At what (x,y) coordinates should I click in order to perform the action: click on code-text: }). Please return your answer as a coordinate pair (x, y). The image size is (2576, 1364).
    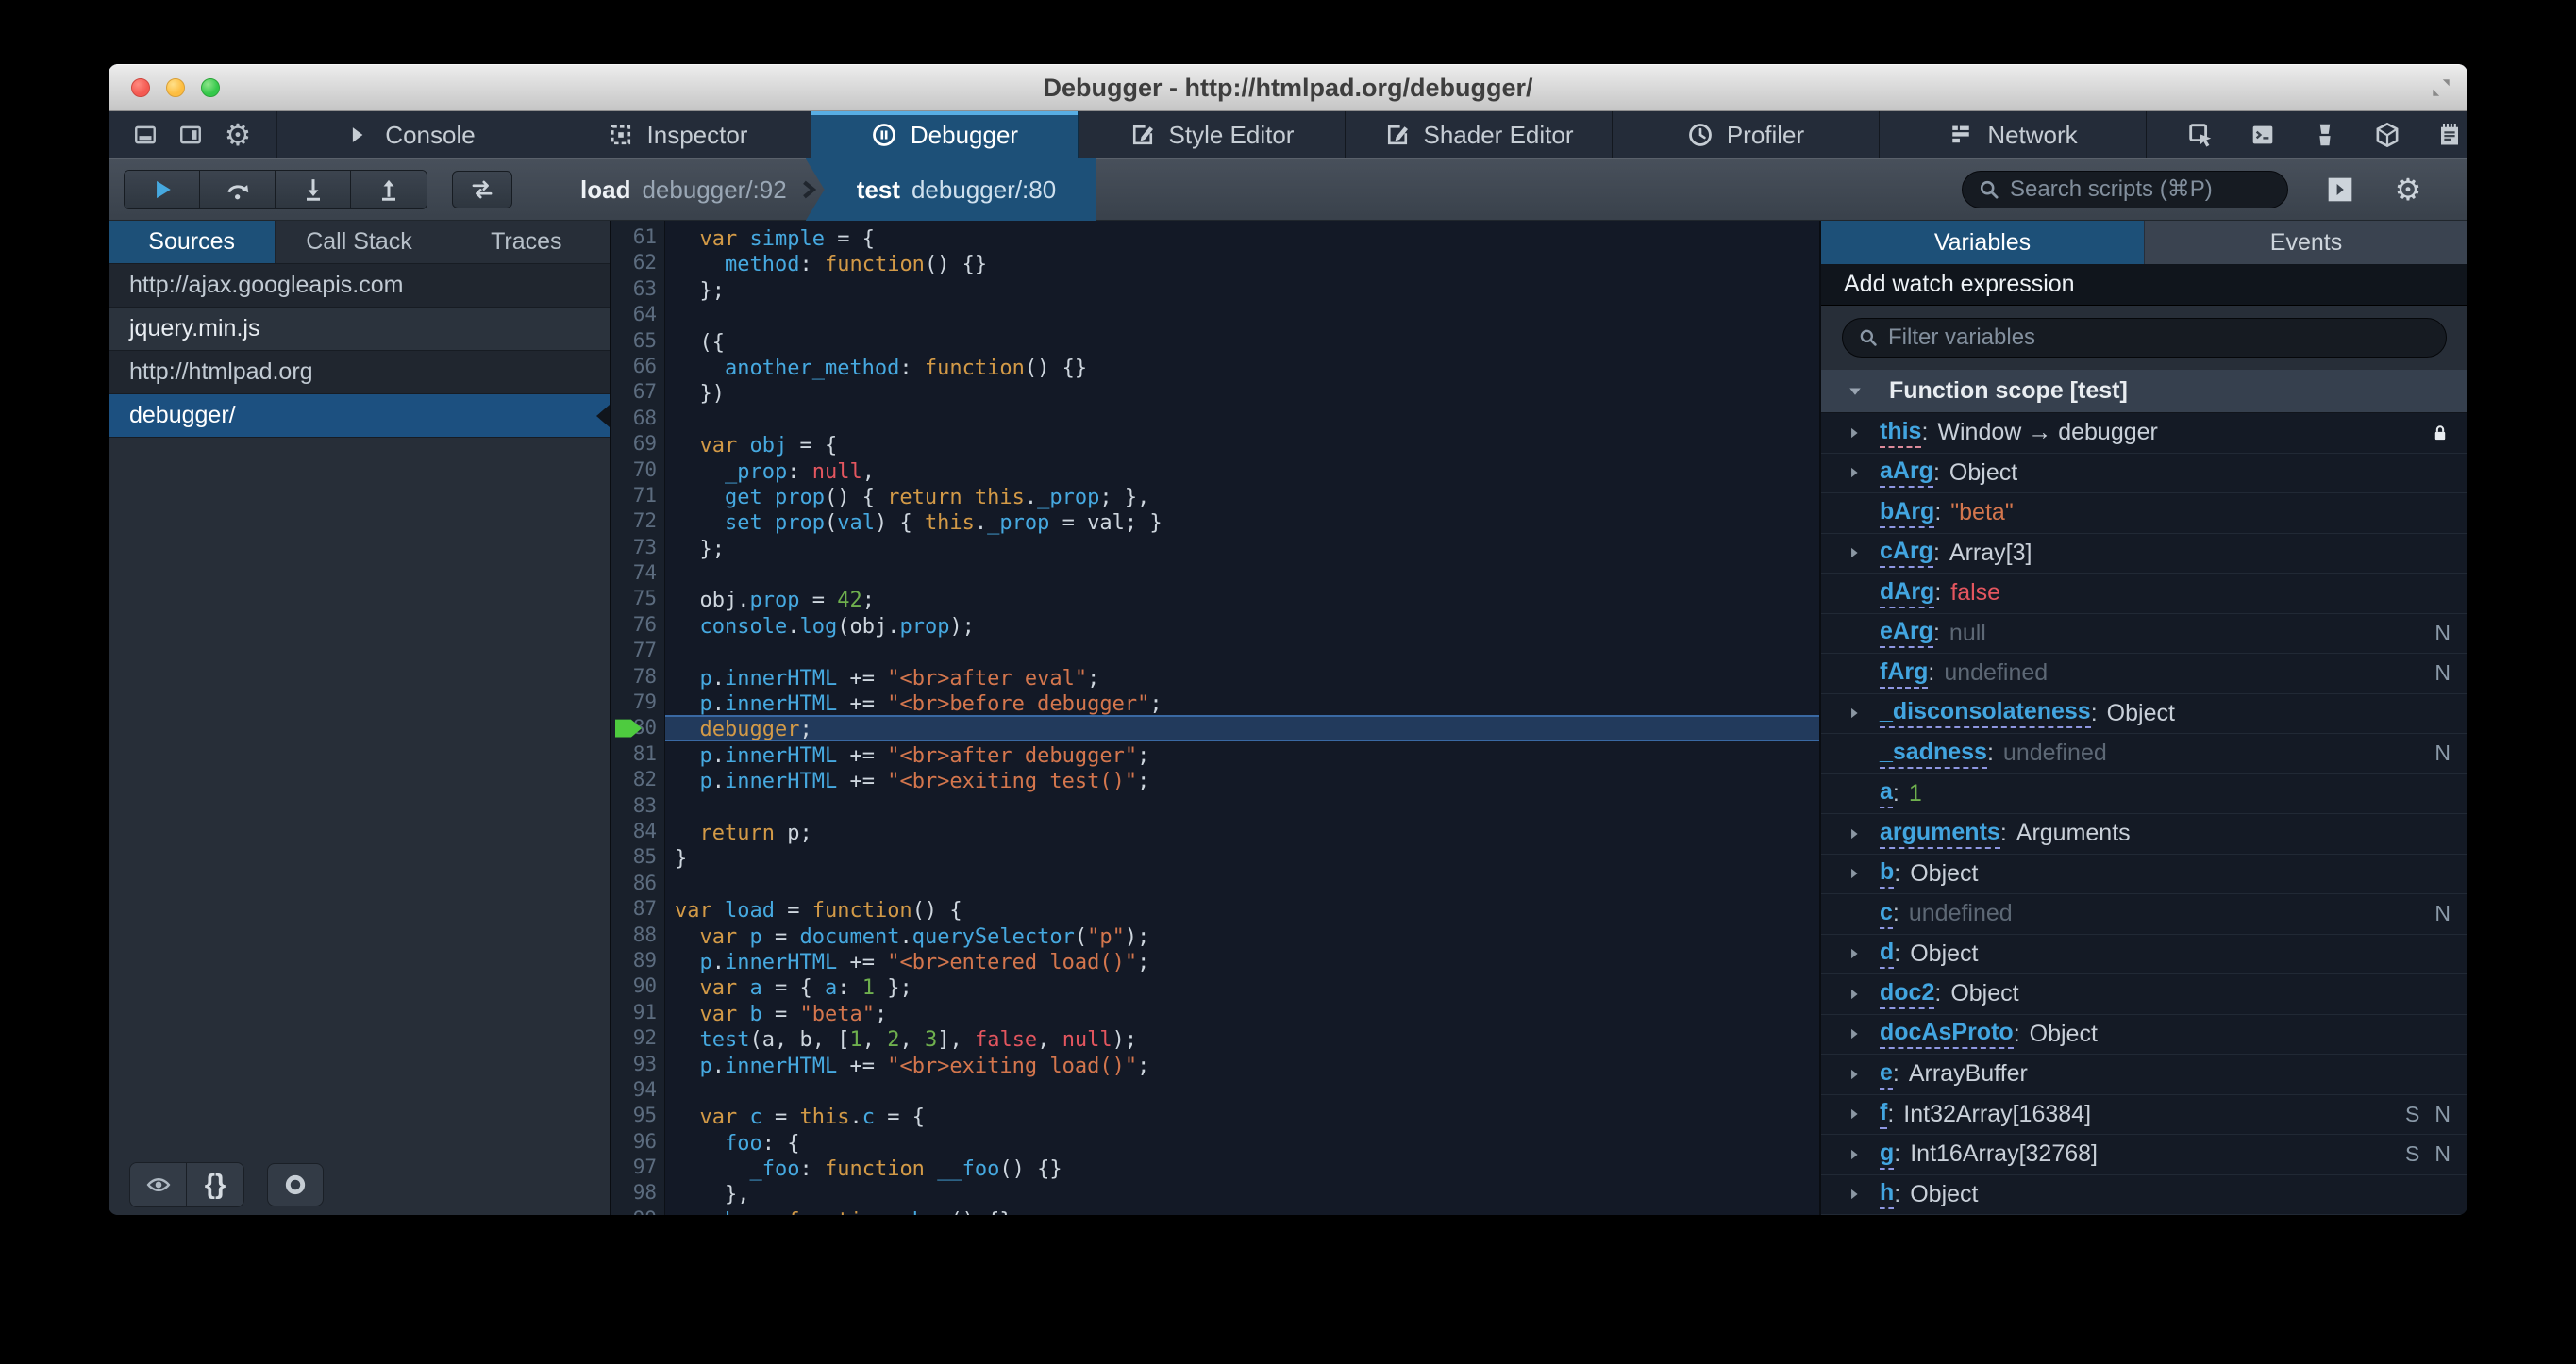
    Looking at the image, I should click on (1242, 392).